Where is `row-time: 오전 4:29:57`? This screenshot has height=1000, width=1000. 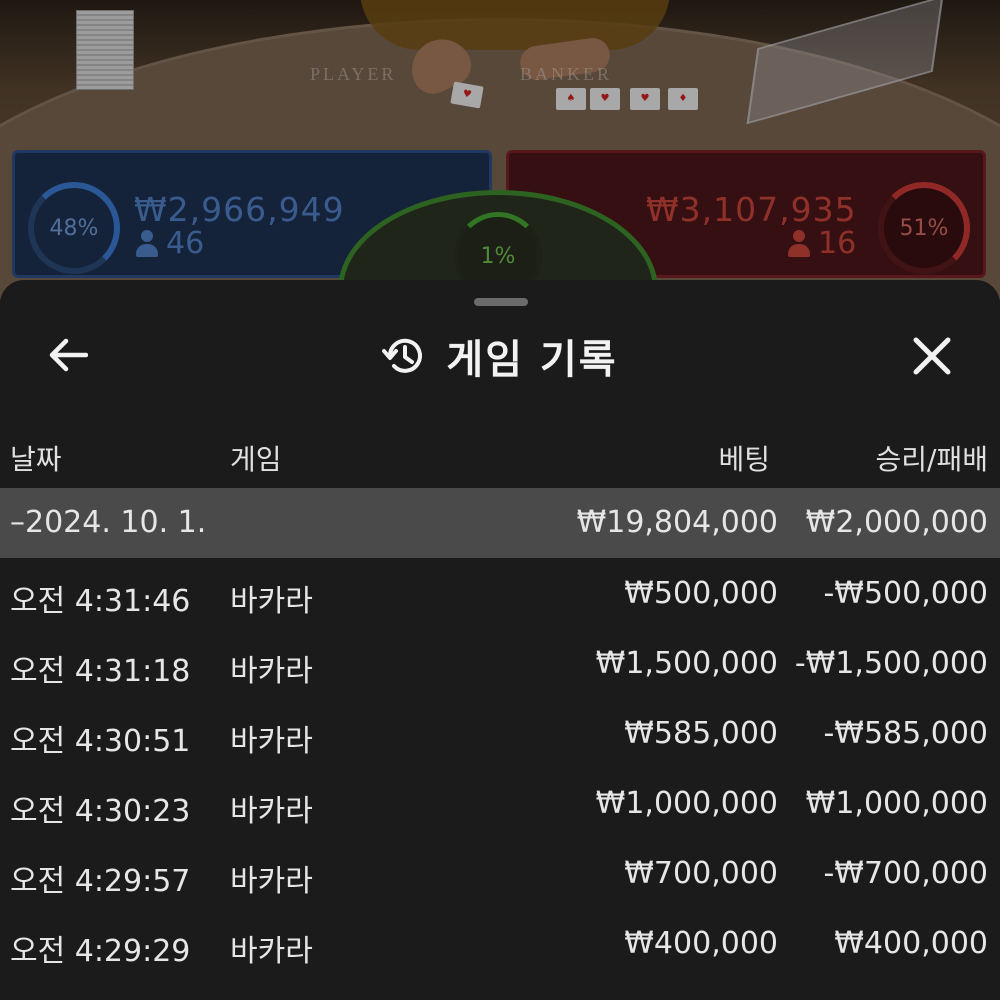
row-time: 오전 4:29:57 is located at coordinates (100, 881).